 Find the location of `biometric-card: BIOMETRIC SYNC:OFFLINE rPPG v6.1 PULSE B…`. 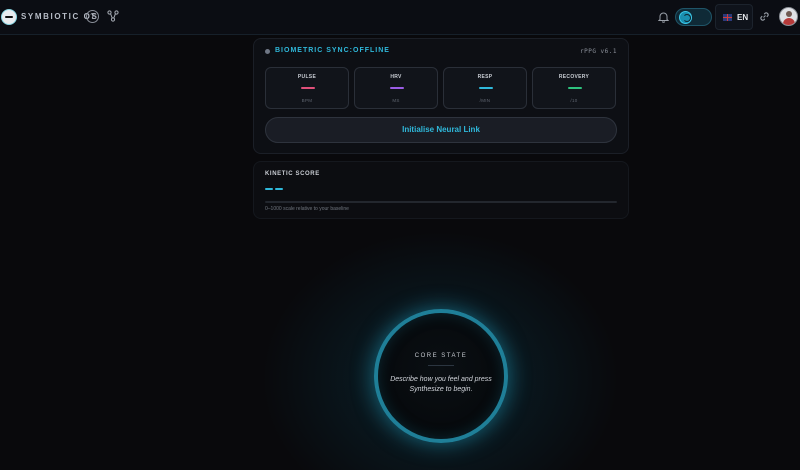

biometric-card: BIOMETRIC SYNC:OFFLINE rPPG v6.1 PULSE B… is located at coordinates (441, 96).